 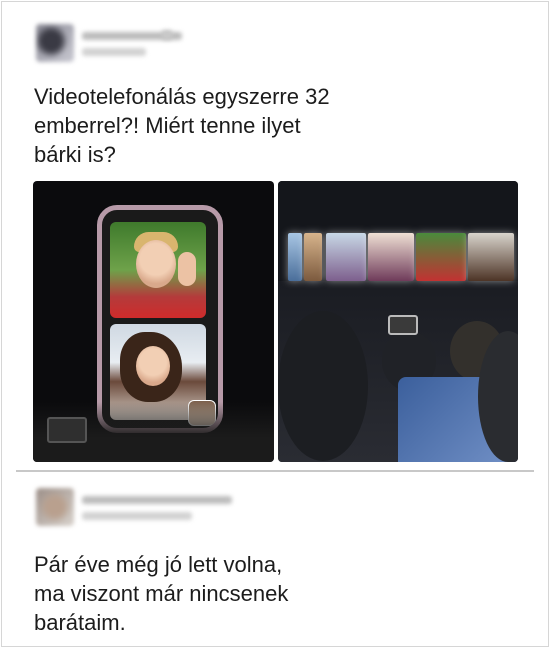 I want to click on video-tile-smiling-man, so click(x=158, y=270).